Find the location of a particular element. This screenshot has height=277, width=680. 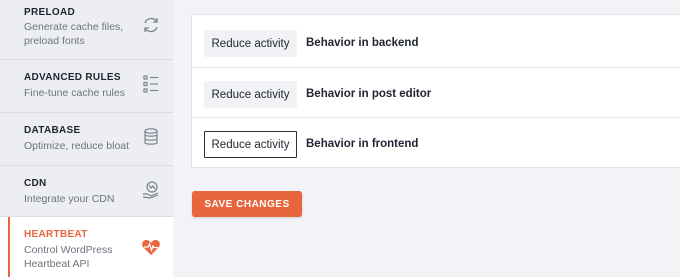

sidebar-item-subtitle: Fine-tune cache rules is located at coordinates (74, 93).